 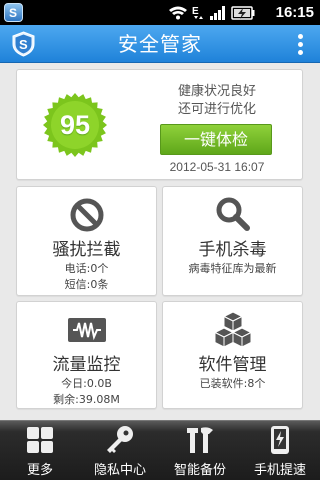 I want to click on nav-label: 更多, so click(x=39, y=470).